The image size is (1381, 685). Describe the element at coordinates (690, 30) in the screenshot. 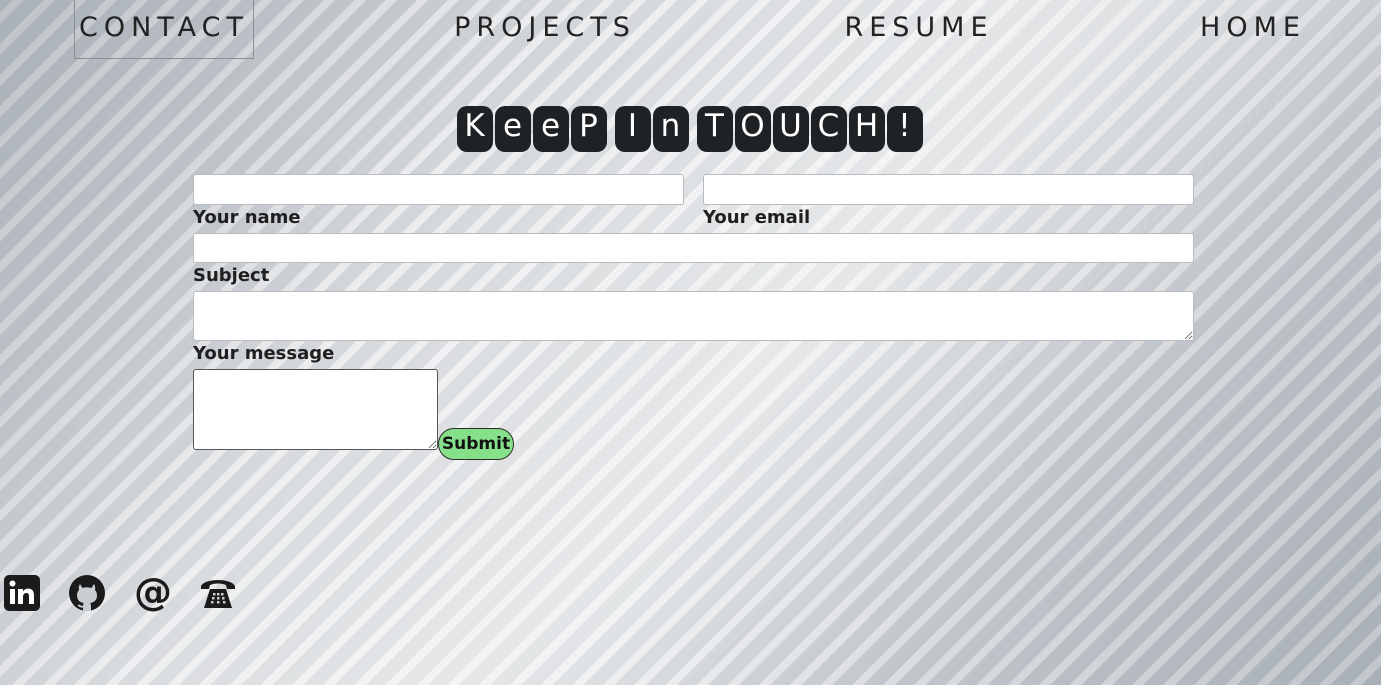

I see `top-navigation: CONTACT PROJECTS RESUME HOME` at that location.